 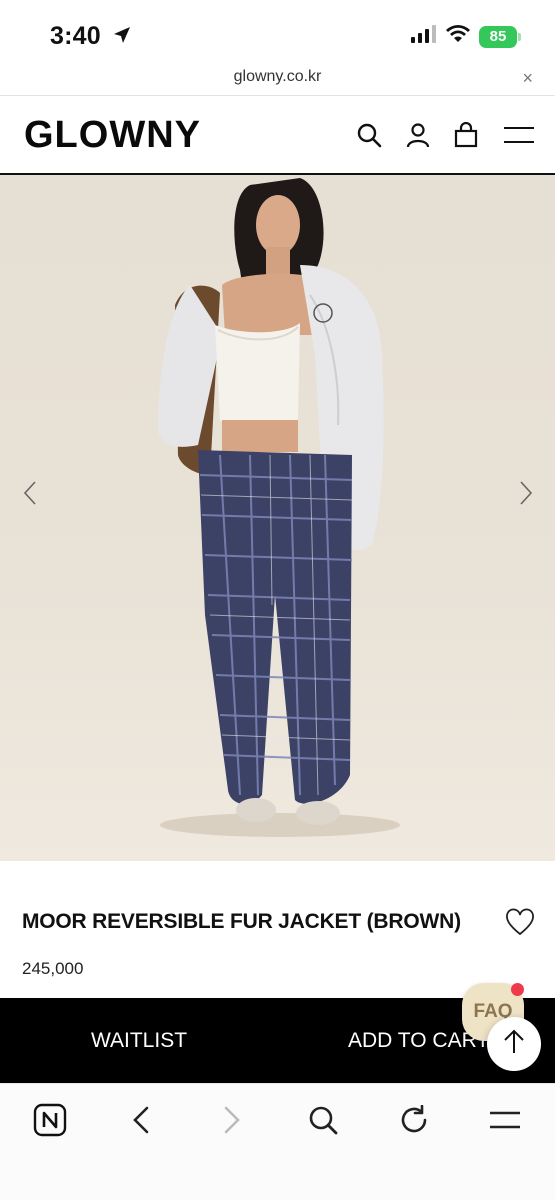 What do you see at coordinates (50, 1120) in the screenshot?
I see `naver-icon` at bounding box center [50, 1120].